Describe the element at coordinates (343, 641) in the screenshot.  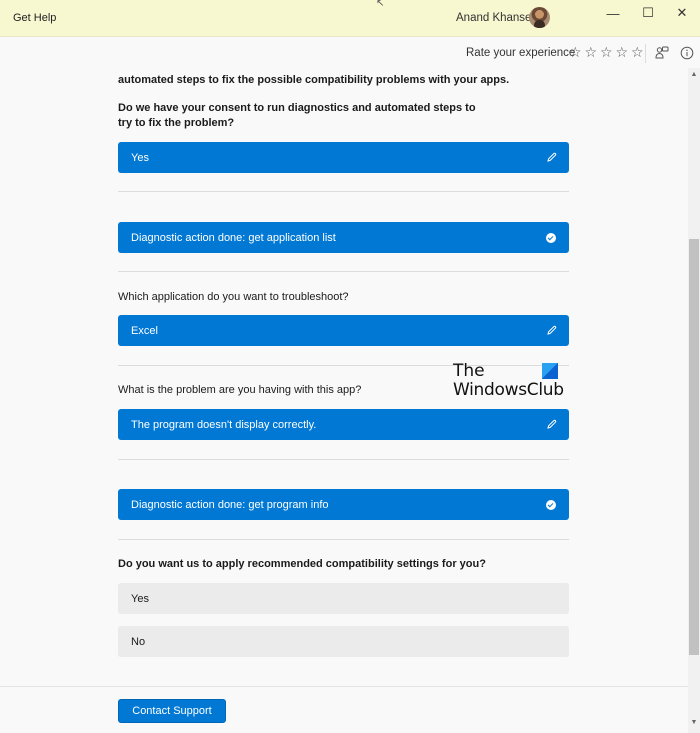
I see `option-no: No` at that location.